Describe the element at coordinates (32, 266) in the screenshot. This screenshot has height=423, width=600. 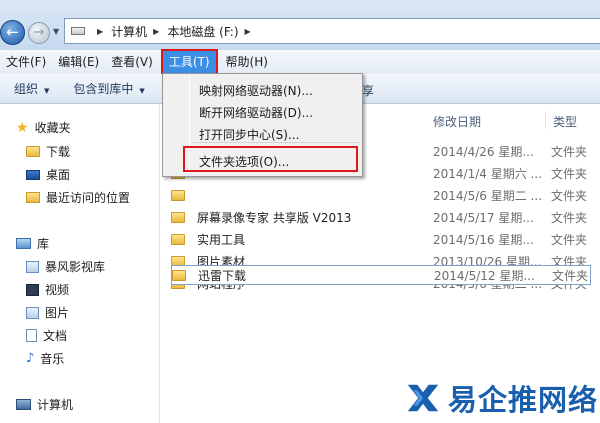
I see `media-library-icon` at that location.